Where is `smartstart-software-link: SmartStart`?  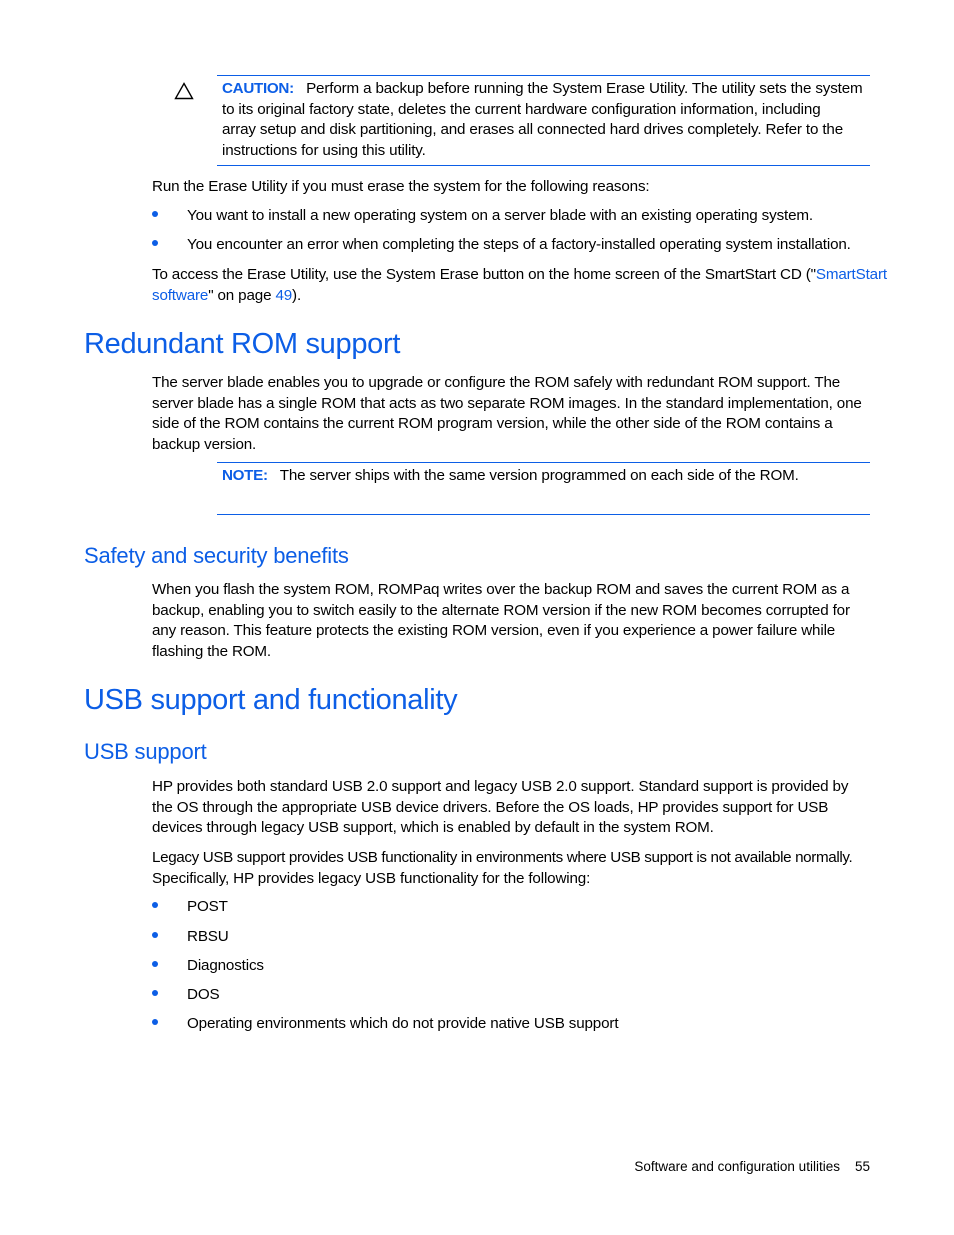 smartstart-software-link: SmartStart is located at coordinates (851, 274).